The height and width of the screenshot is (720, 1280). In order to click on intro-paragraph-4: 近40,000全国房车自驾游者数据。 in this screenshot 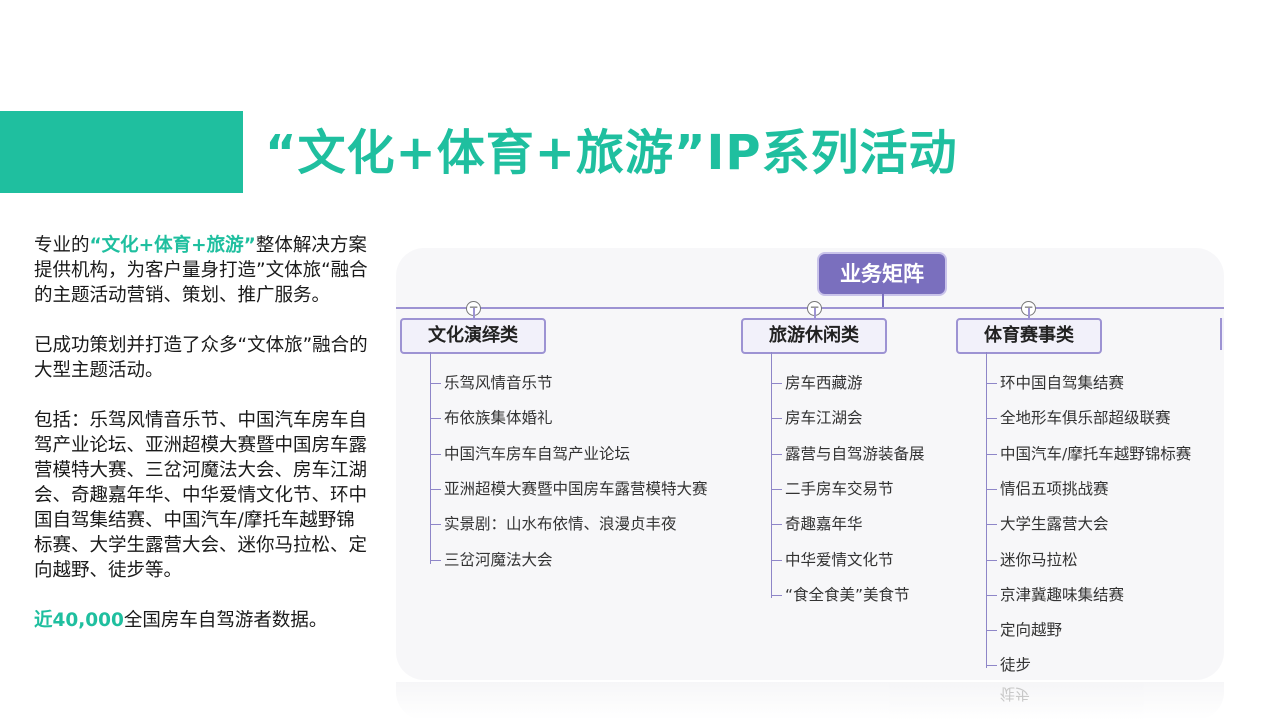, I will do `click(201, 620)`.